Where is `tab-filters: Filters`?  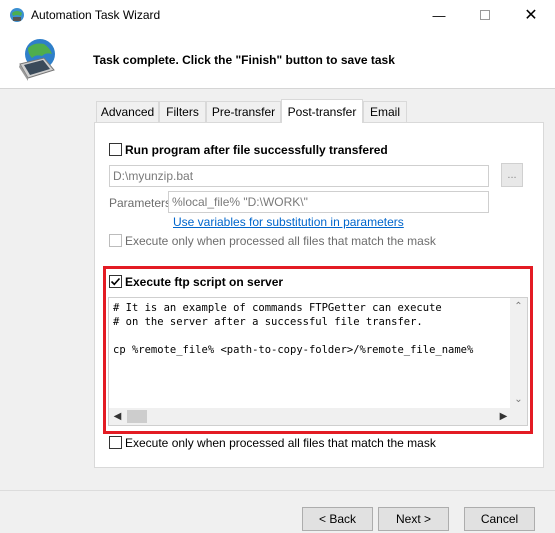 tab-filters: Filters is located at coordinates (182, 111).